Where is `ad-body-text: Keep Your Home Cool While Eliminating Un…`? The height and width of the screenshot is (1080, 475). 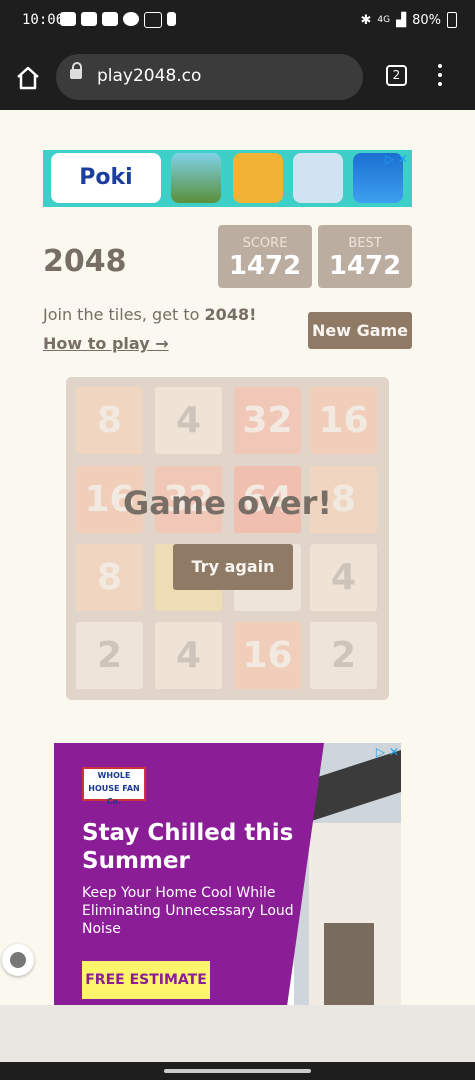 ad-body-text: Keep Your Home Cool While Eliminating Un… is located at coordinates (188, 911).